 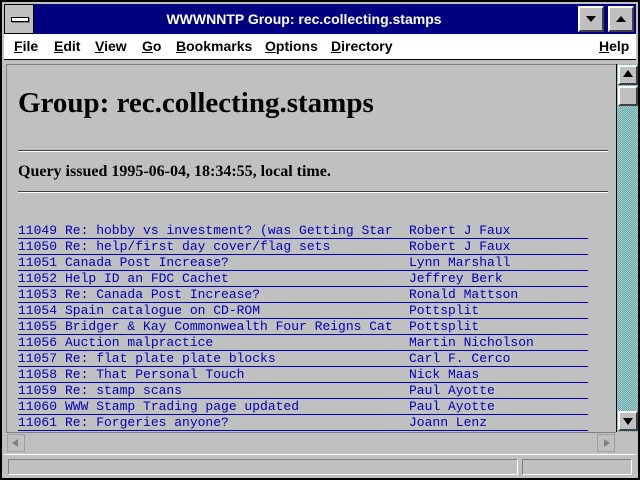 I want to click on article-link-row: 11056 Auction malpractice Martin Nicholson, so click(x=303, y=343).